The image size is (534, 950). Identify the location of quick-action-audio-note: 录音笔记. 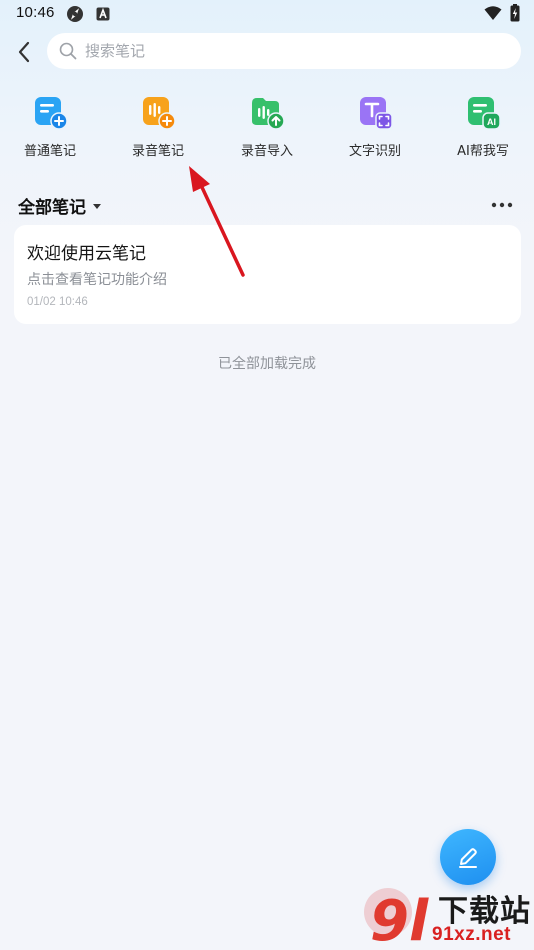
(158, 128).